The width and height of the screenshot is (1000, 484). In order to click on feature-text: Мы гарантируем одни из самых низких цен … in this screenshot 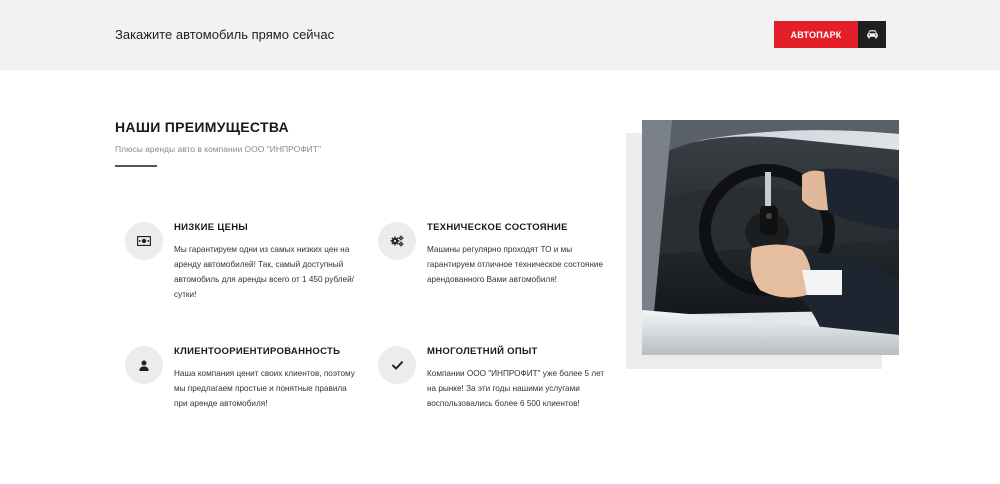, I will do `click(264, 272)`.